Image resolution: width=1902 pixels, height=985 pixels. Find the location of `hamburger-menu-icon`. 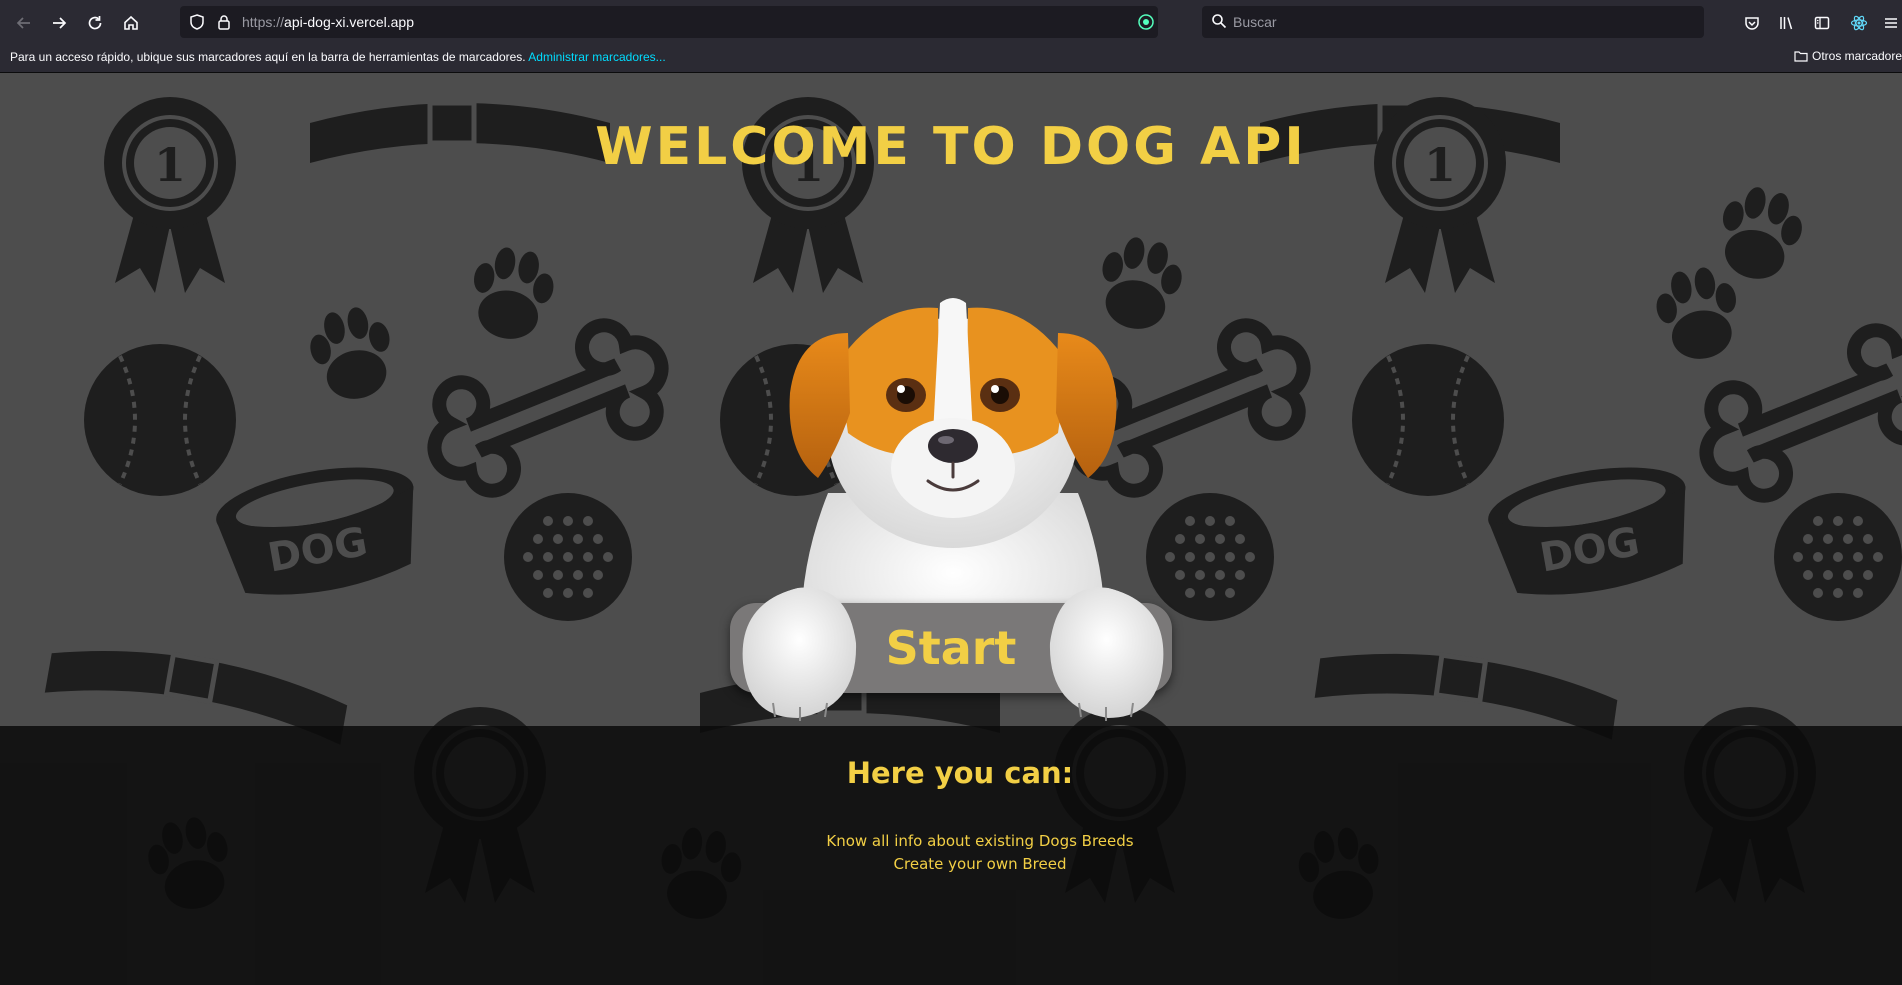

hamburger-menu-icon is located at coordinates (1890, 23).